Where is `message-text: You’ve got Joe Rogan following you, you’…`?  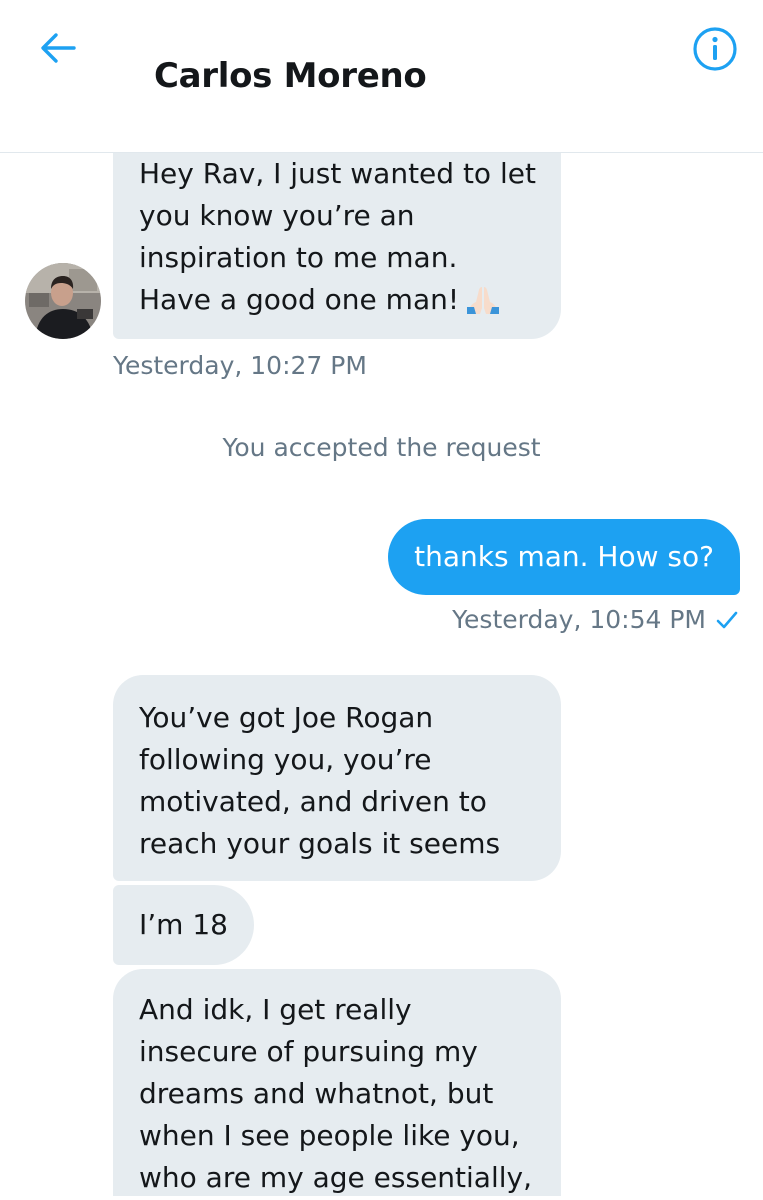
message-text: You’ve got Joe Rogan following you, you’… is located at coordinates (320, 780).